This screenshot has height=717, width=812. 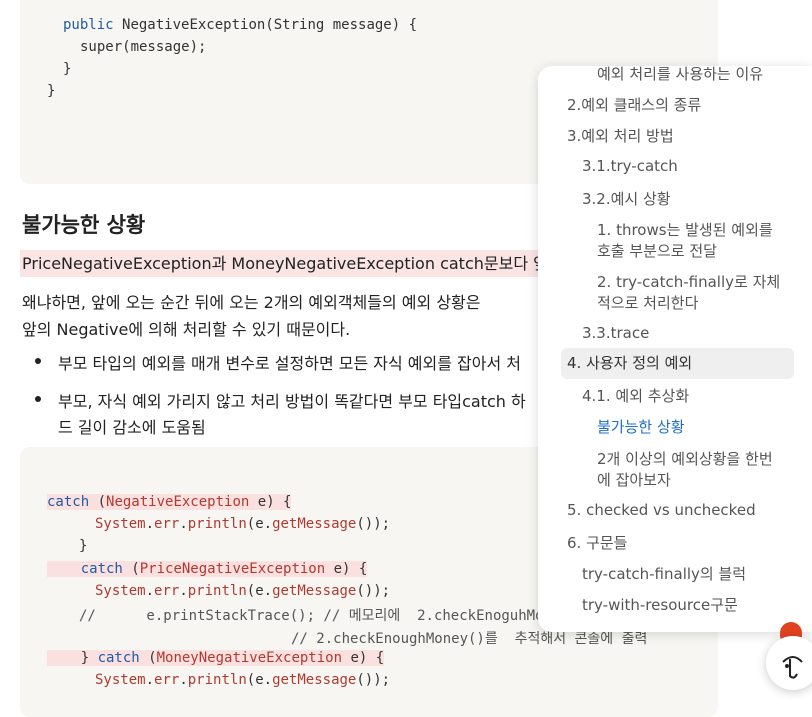 I want to click on toc-item: 3.1.try-catch, so click(x=630, y=166).